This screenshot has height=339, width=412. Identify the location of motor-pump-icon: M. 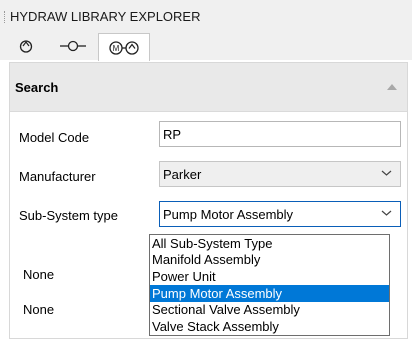
(124, 47).